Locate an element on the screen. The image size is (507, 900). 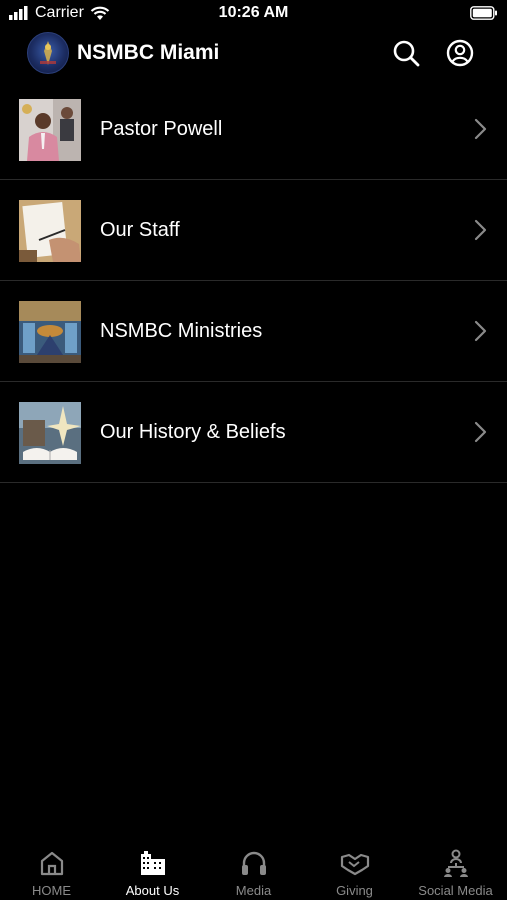
church-logo is located at coordinates (48, 53).